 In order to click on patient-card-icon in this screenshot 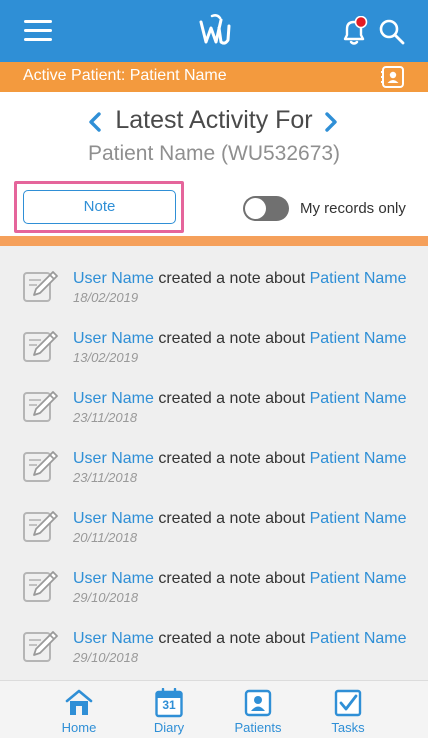, I will do `click(258, 703)`.